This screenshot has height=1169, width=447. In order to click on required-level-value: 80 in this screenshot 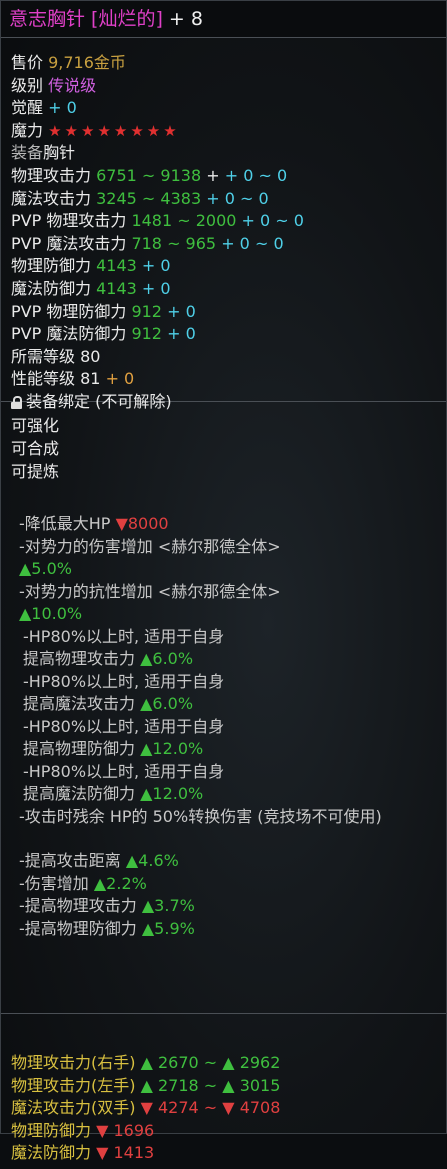, I will do `click(90, 356)`.